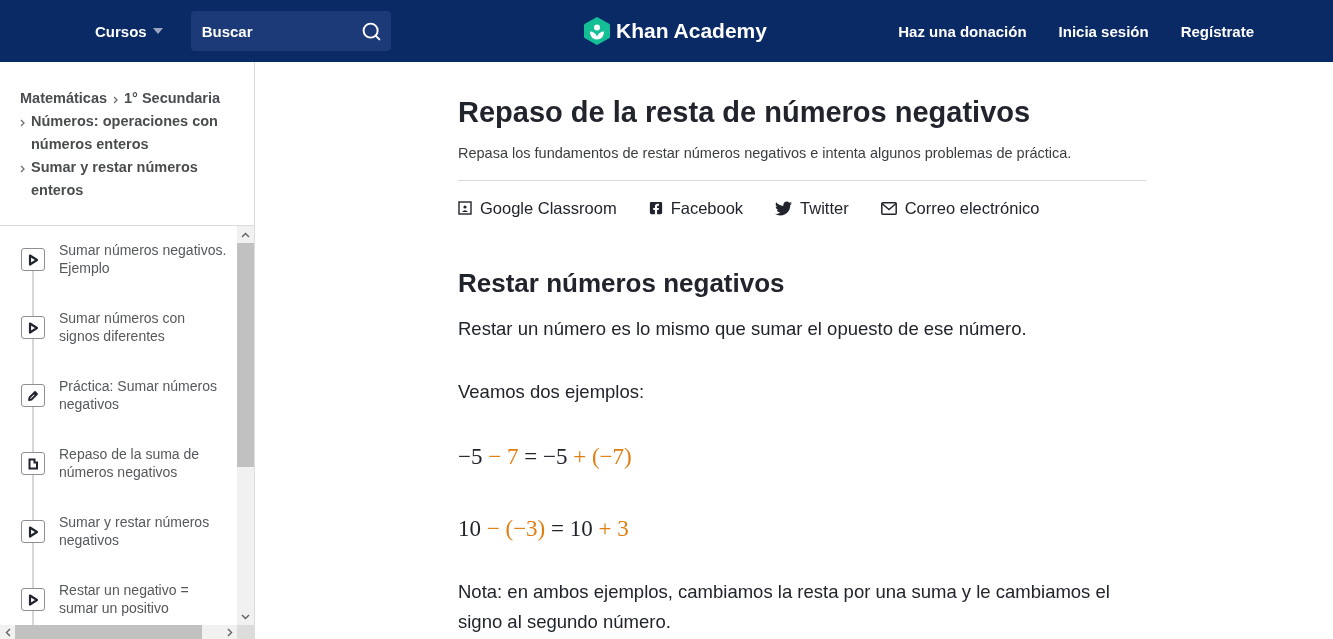 The height and width of the screenshot is (639, 1333). Describe the element at coordinates (33, 395) in the screenshot. I see `pencil-icon` at that location.